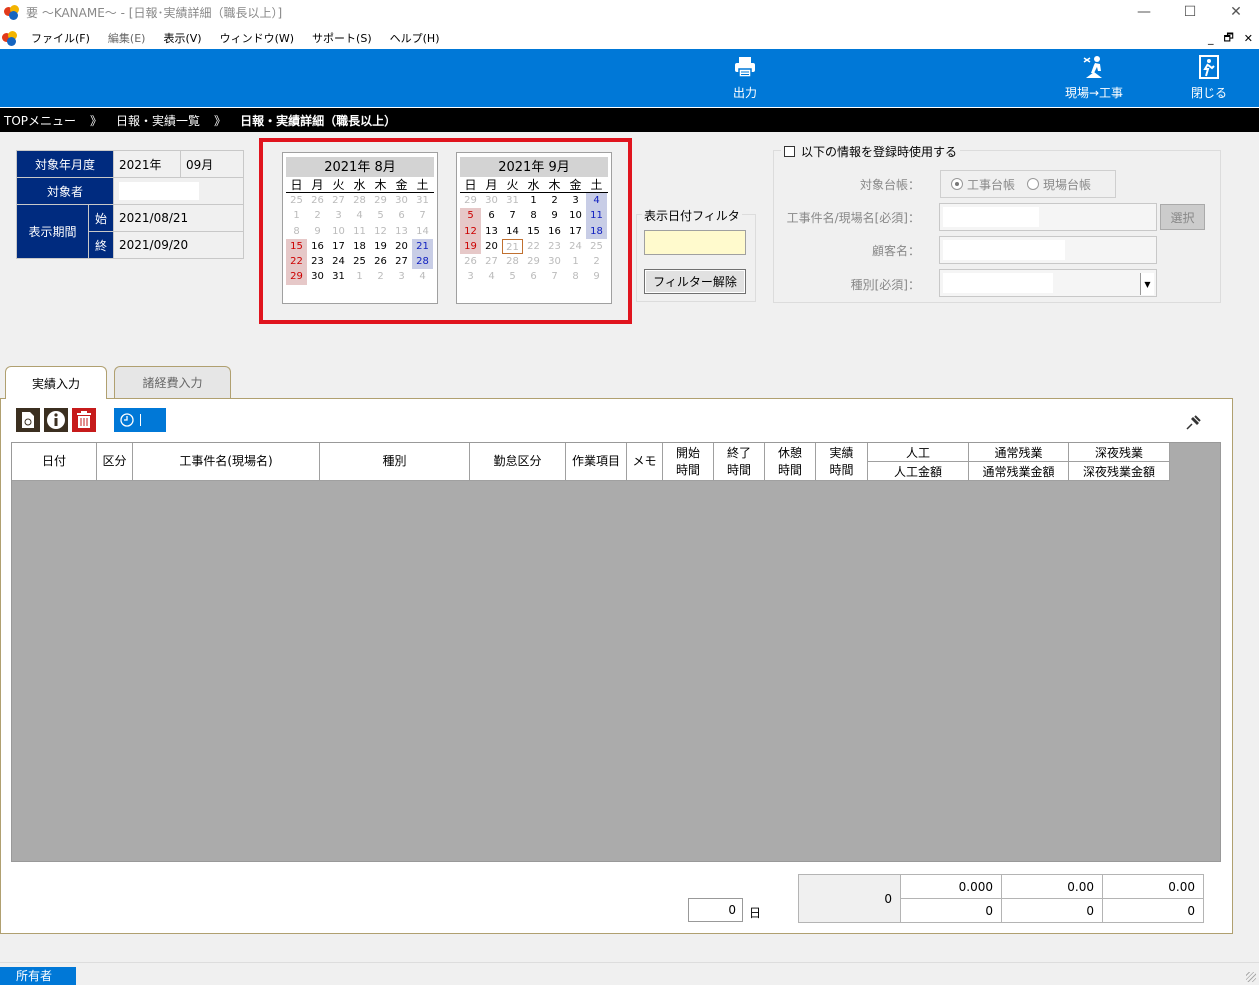  I want to click on work-name-field, so click(1048, 217).